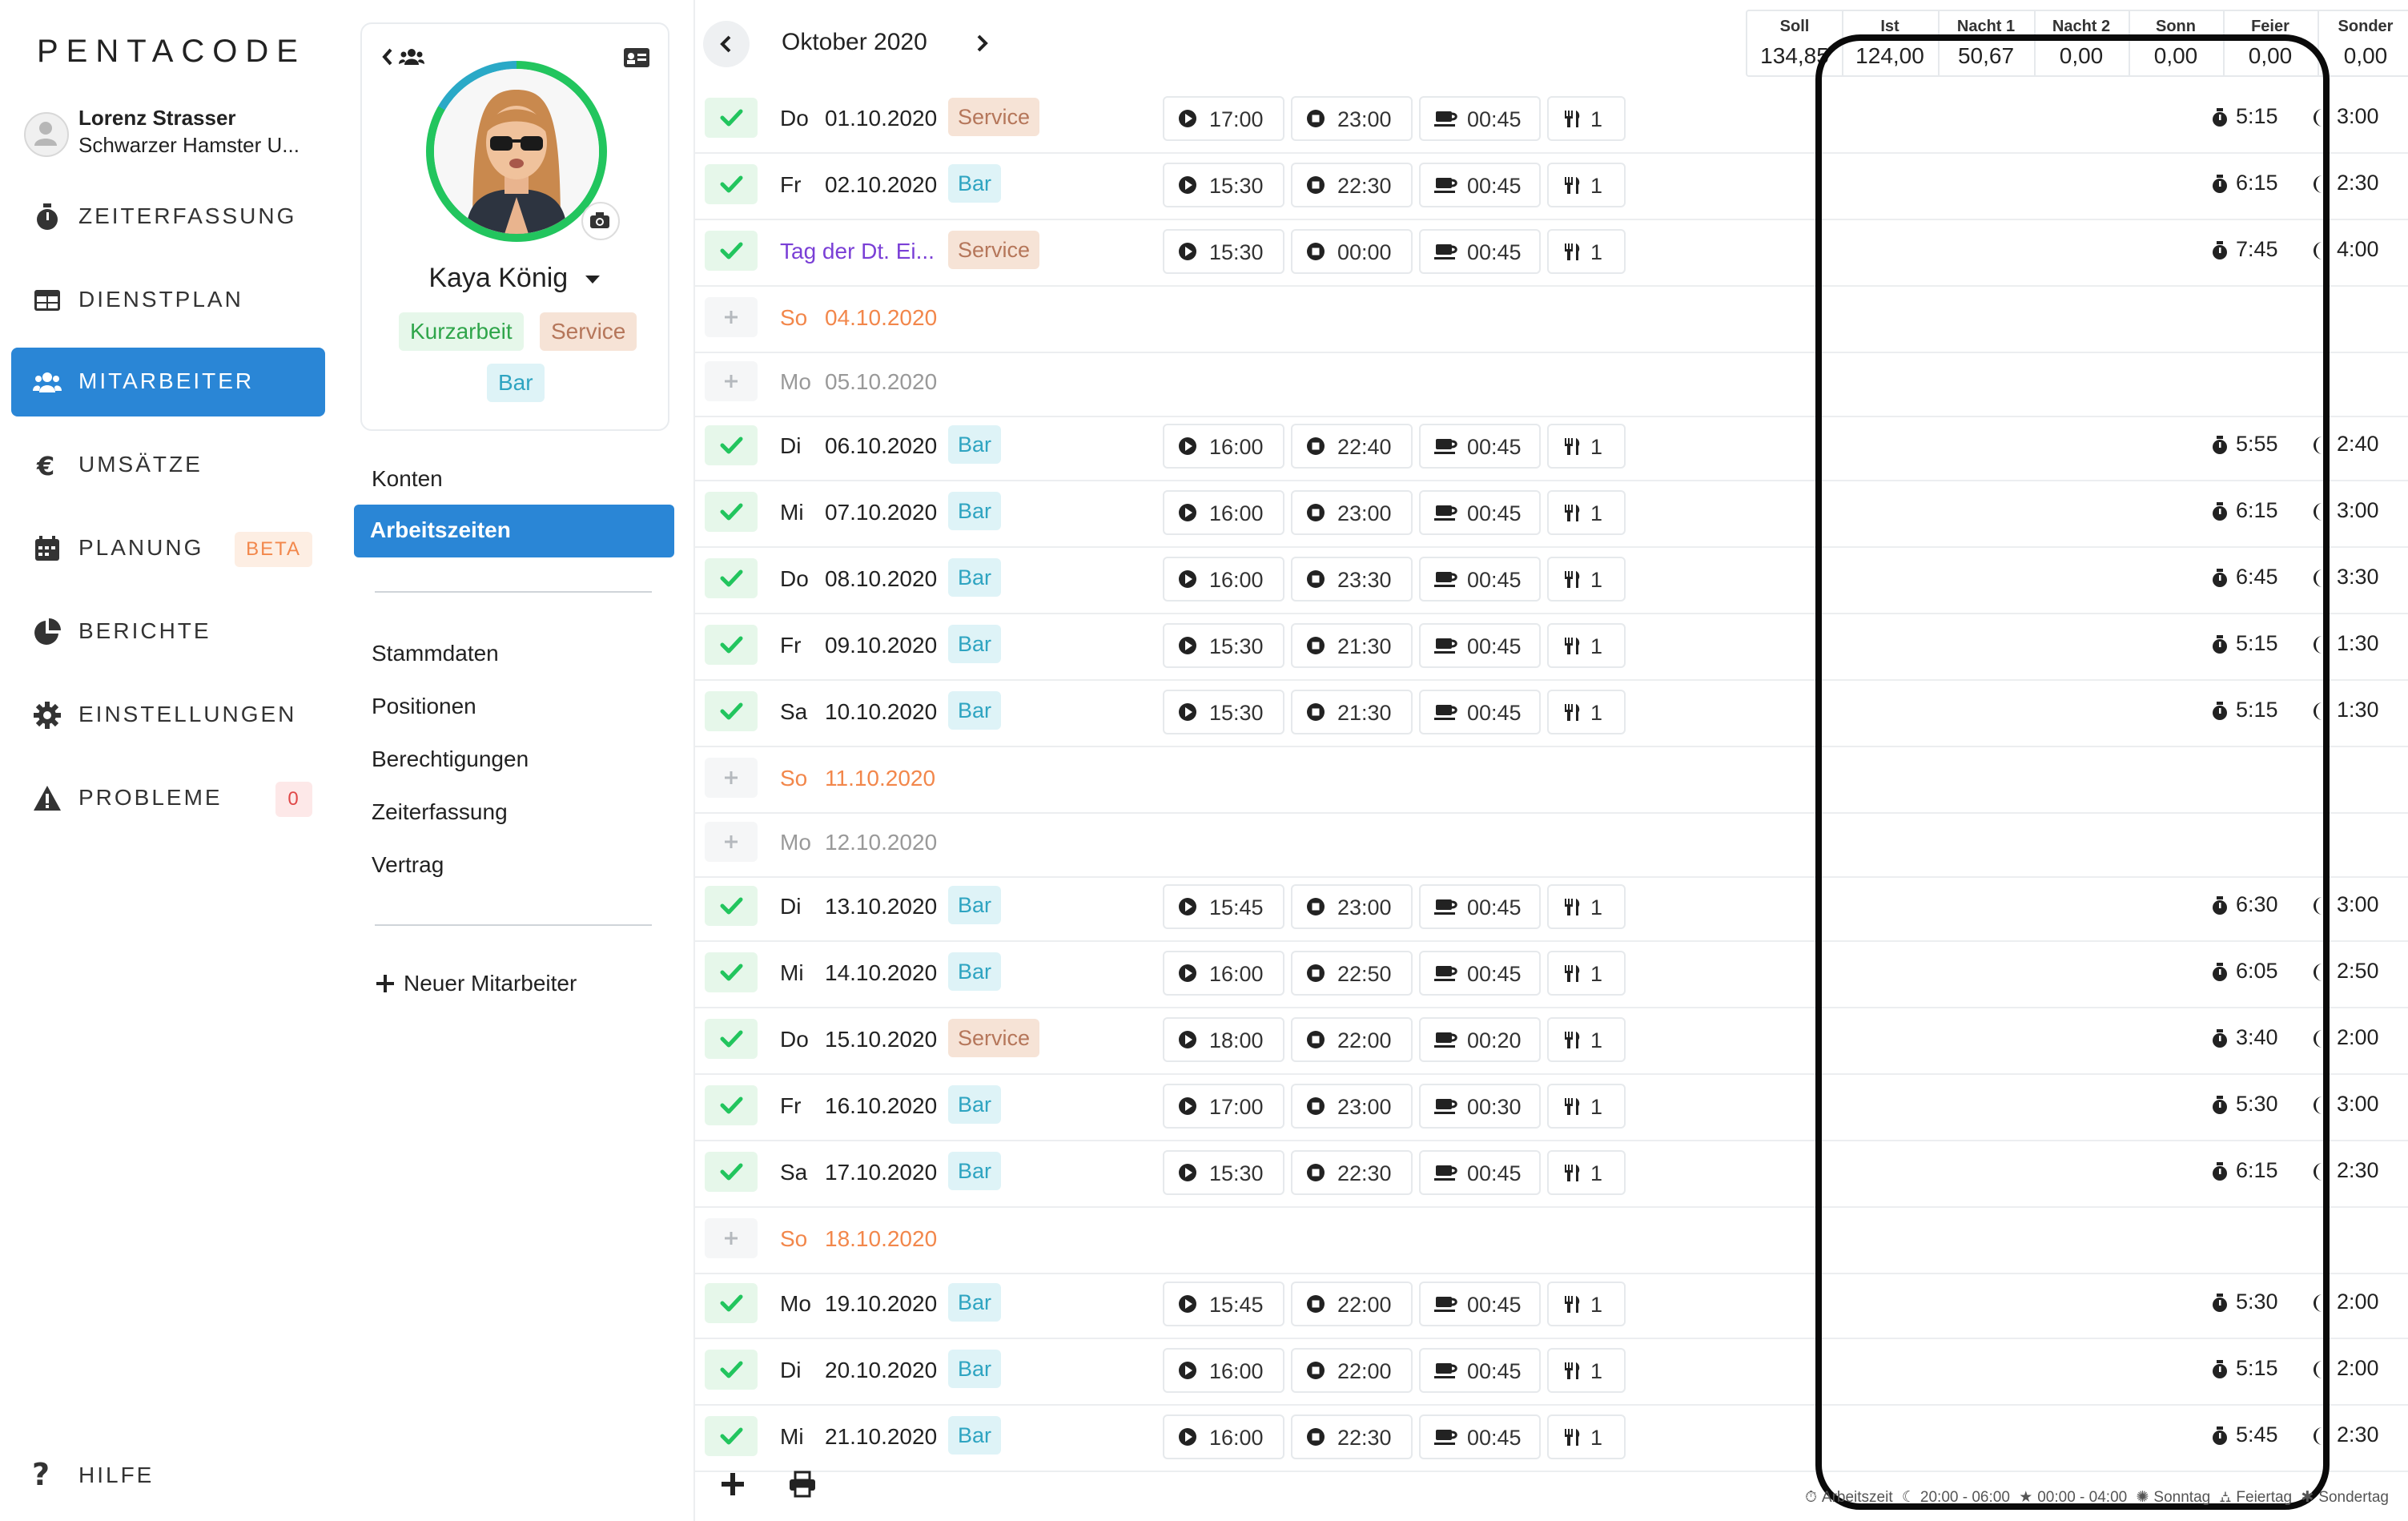  Describe the element at coordinates (1224, 1039) in the screenshot. I see `start-time-field: 18:00` at that location.